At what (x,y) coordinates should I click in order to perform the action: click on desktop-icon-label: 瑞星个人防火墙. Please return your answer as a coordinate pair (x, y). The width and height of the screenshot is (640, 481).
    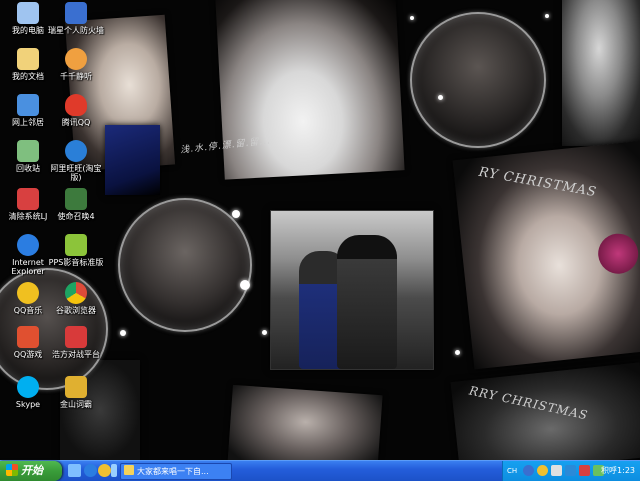
    Looking at the image, I should click on (76, 30).